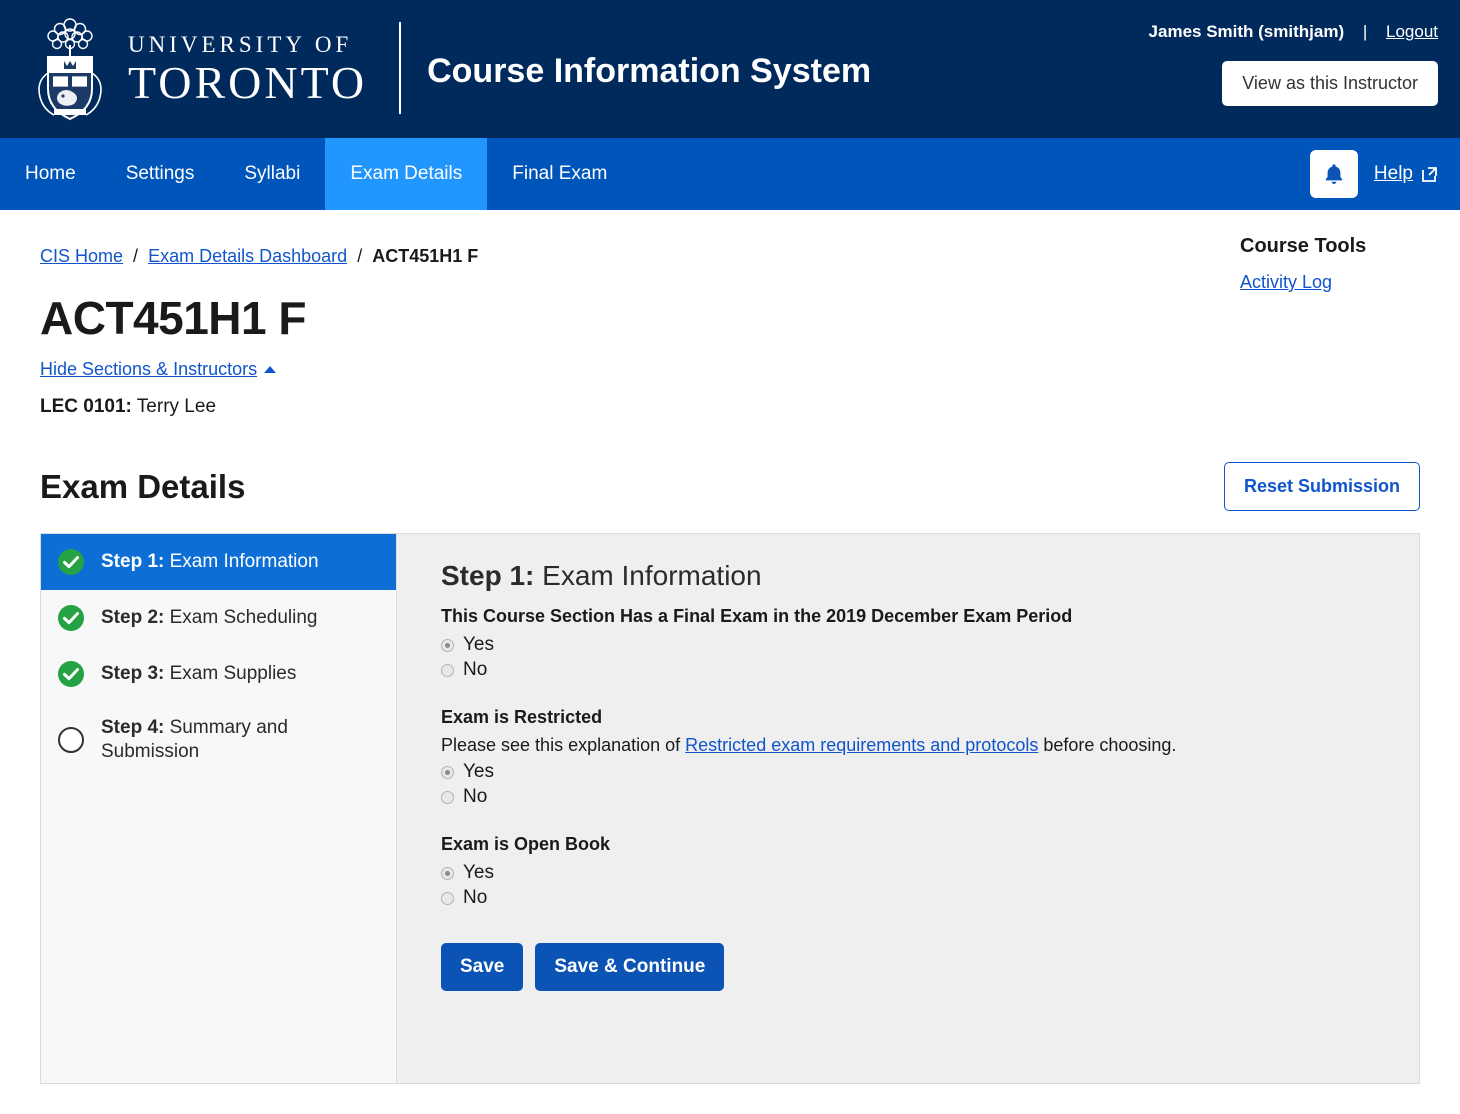 This screenshot has height=1114, width=1460. What do you see at coordinates (248, 82) in the screenshot?
I see `uoft-wordmark-line2: TORONTO` at bounding box center [248, 82].